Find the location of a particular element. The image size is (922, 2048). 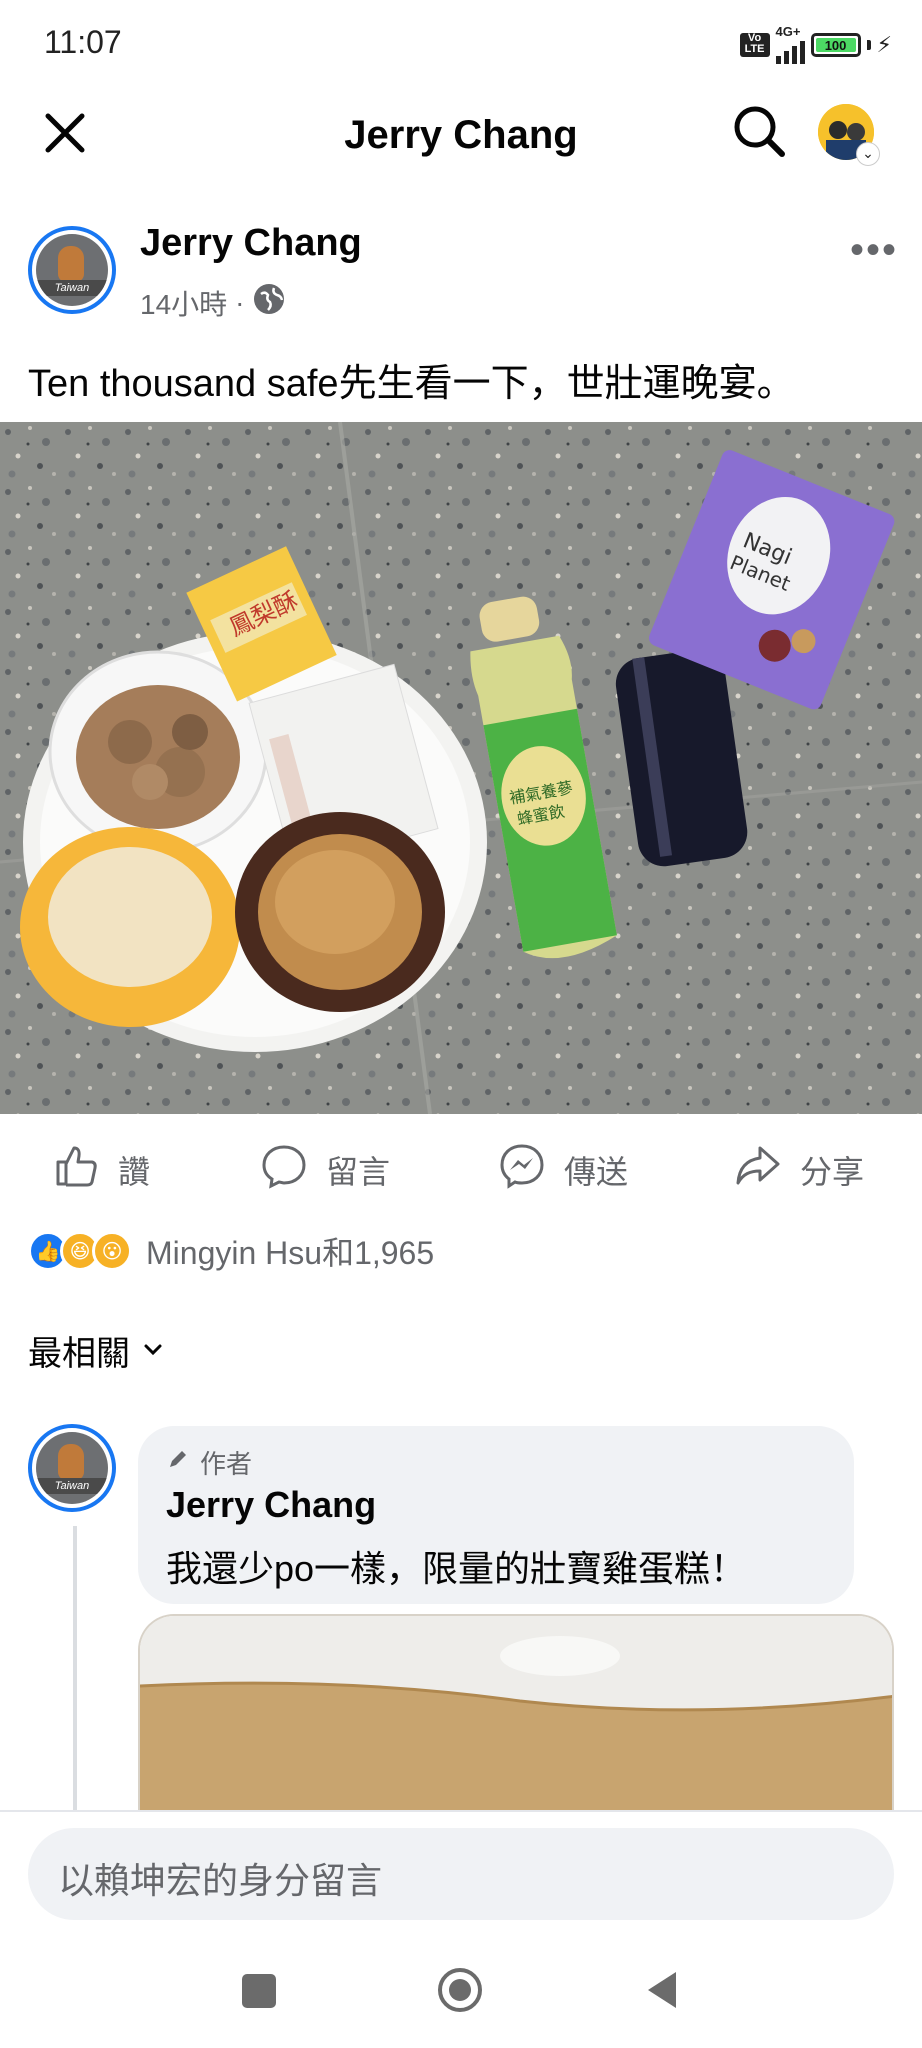

volte-icon: Vo LTE is located at coordinates (754, 45).